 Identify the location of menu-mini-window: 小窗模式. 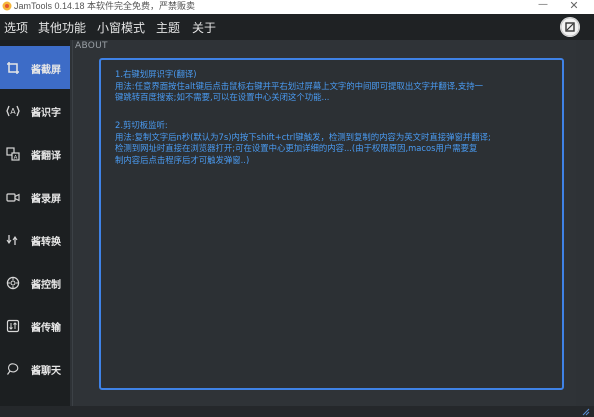
(121, 27).